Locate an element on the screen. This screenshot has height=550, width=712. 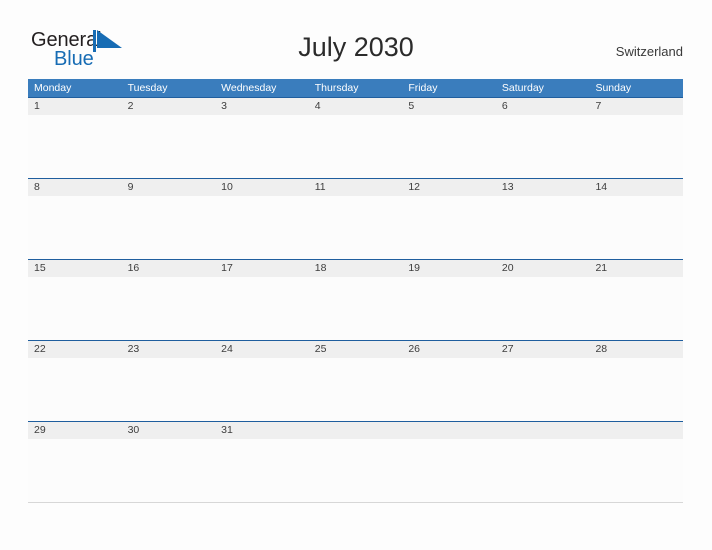
page-title: July 2030 is located at coordinates (356, 47).